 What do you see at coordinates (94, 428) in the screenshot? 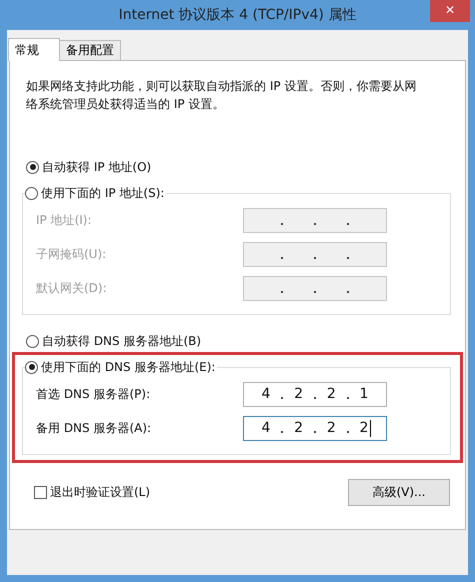
I see `field-label: 备用 DNS 服务器(A):` at bounding box center [94, 428].